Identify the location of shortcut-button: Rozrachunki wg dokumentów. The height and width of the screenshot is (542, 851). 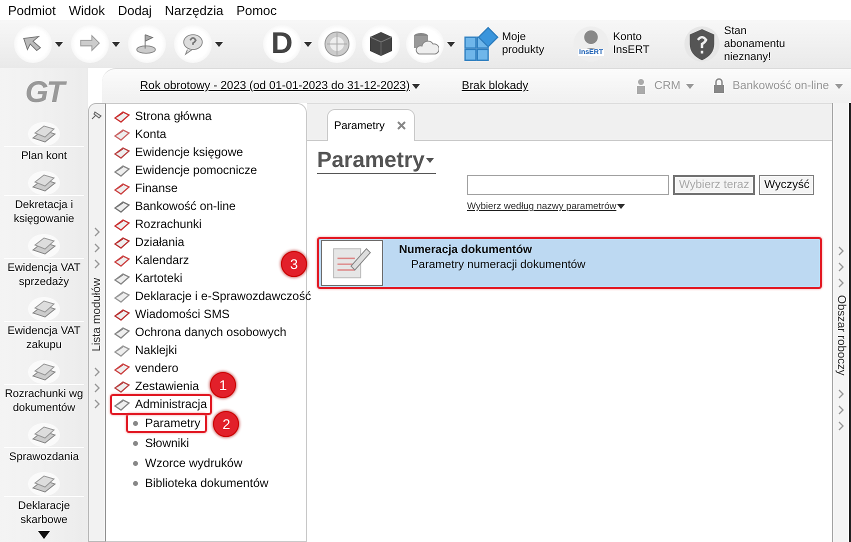
(44, 385).